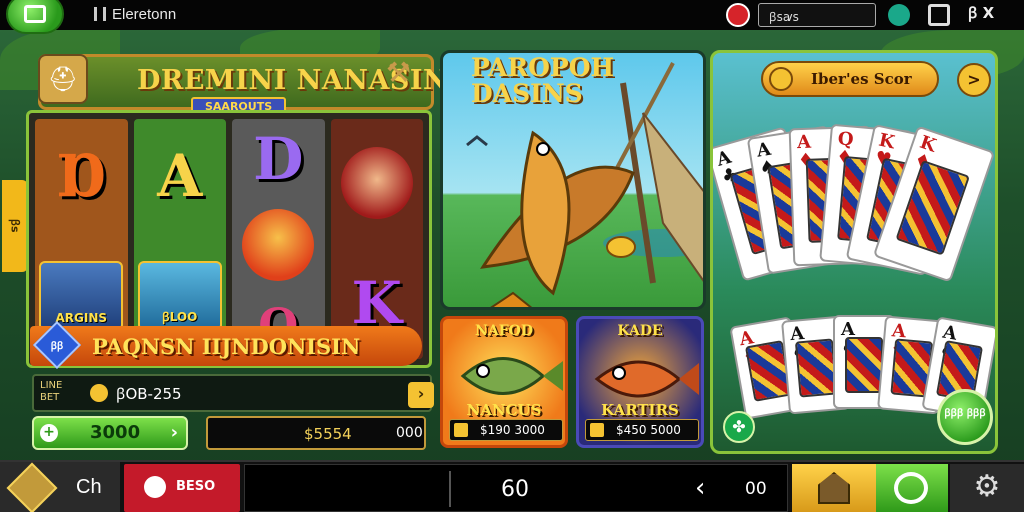 The width and height of the screenshot is (1024, 512). I want to click on tile-title-bottom: NANCUS, so click(504, 410).